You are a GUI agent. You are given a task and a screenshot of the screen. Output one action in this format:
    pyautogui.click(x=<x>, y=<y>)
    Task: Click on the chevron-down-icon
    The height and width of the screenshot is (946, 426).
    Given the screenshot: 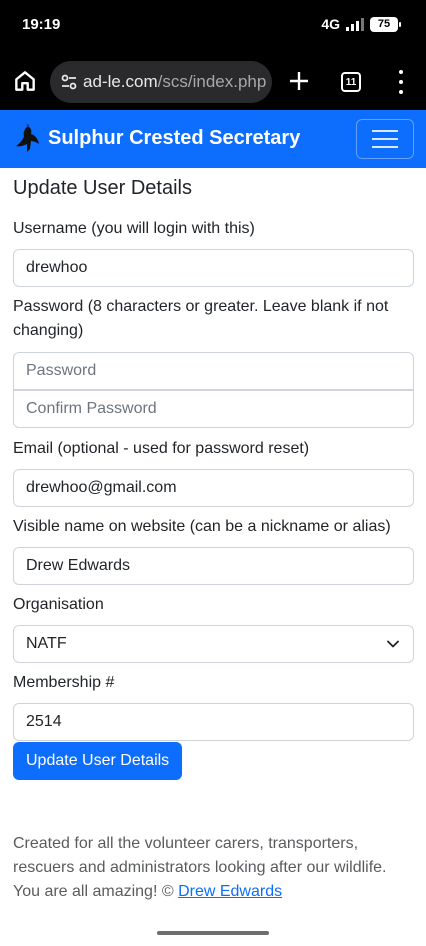 What is the action you would take?
    pyautogui.click(x=393, y=644)
    